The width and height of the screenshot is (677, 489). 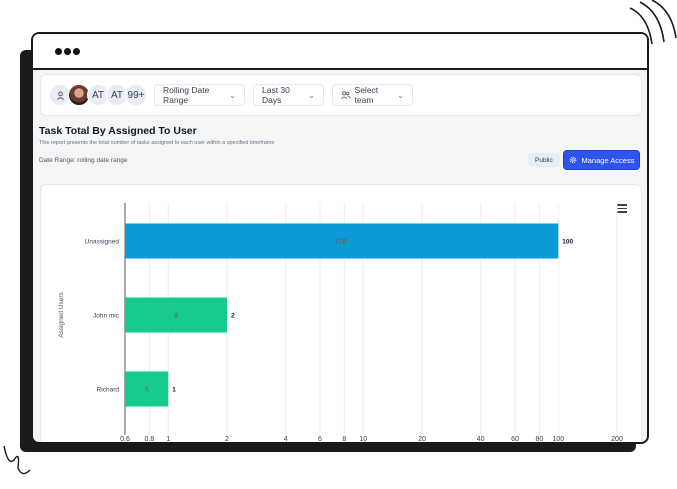 I want to click on y-axis-title: Assigned Users, so click(x=61, y=314).